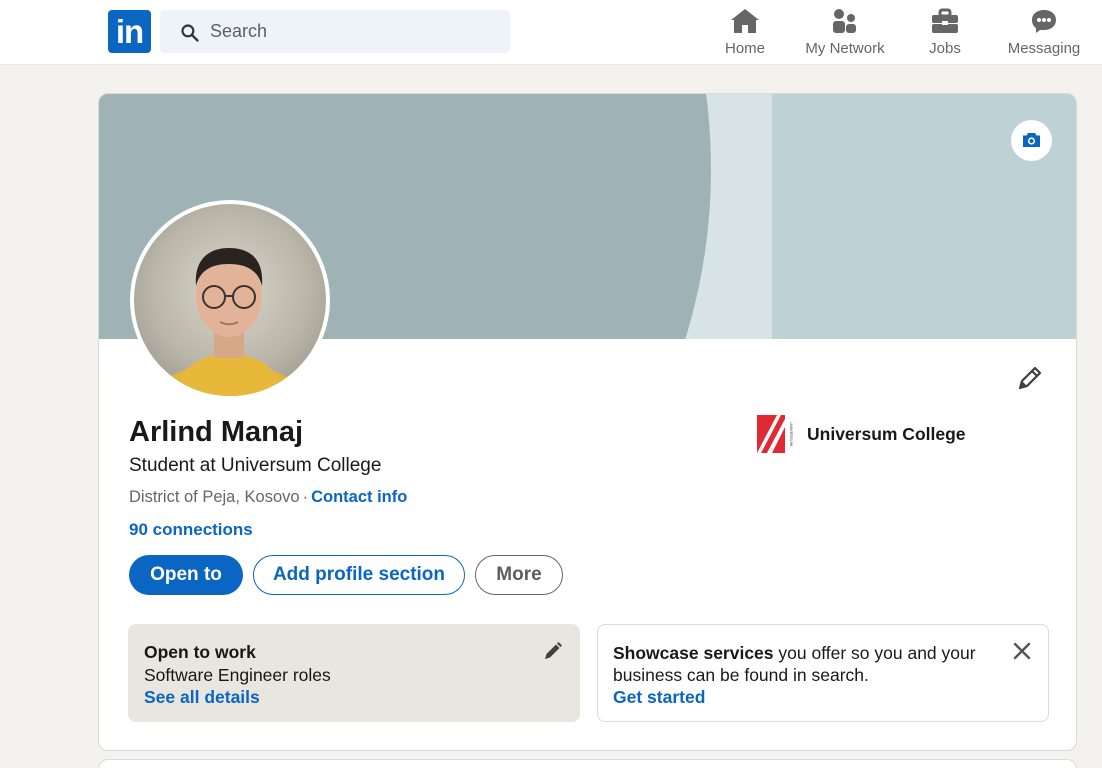  I want to click on close-icon, so click(1022, 651).